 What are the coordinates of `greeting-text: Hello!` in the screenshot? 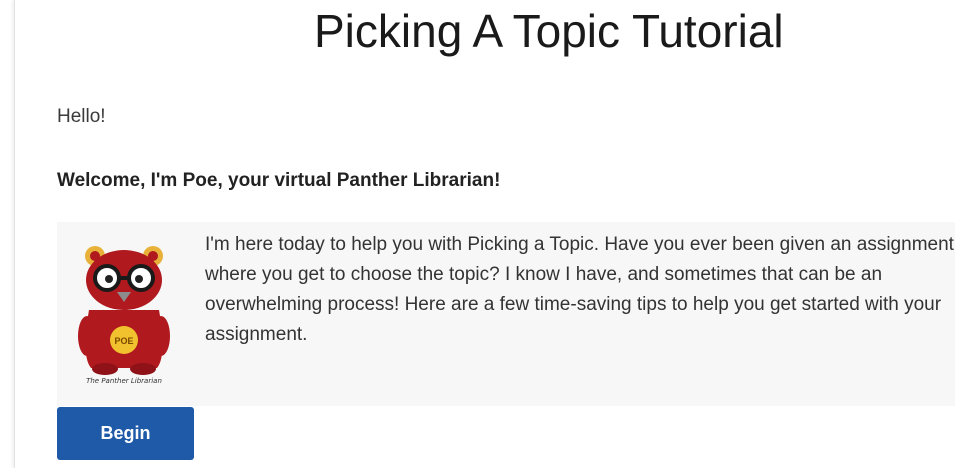 It's located at (81, 116).